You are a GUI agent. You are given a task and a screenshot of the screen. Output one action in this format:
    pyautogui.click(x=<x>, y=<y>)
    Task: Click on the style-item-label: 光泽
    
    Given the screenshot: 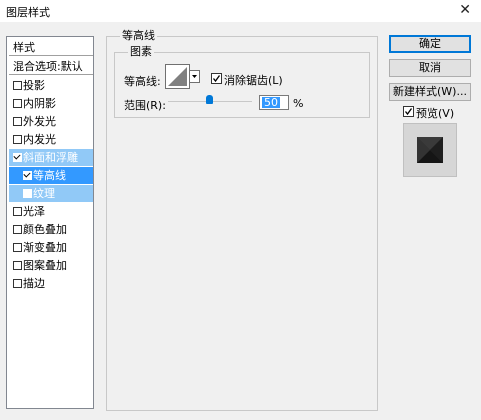 What is the action you would take?
    pyautogui.click(x=34, y=211)
    